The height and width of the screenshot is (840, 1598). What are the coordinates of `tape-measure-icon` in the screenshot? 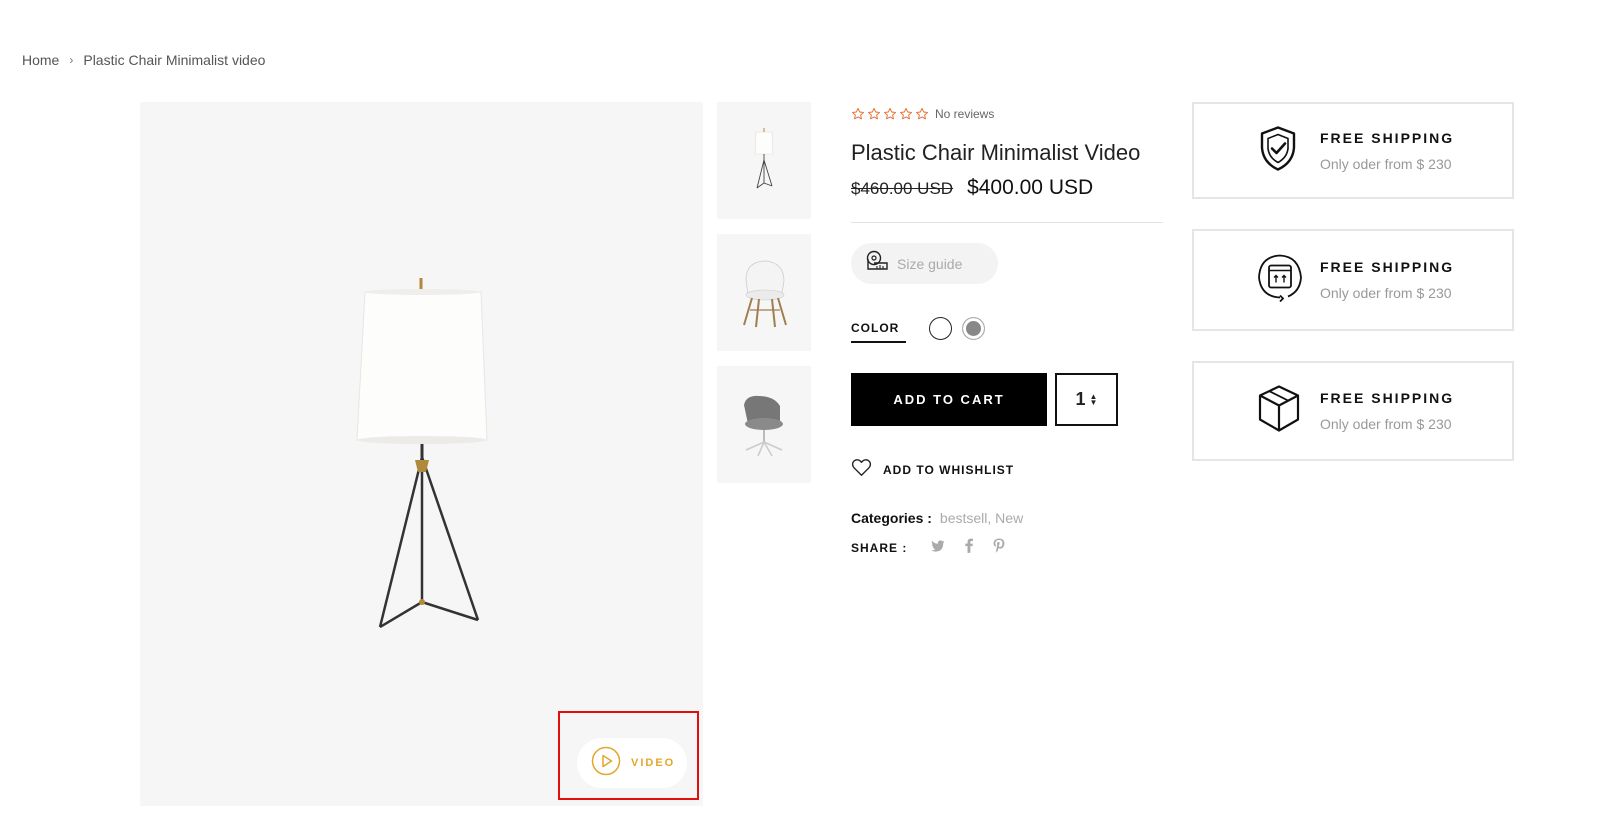 It's located at (877, 263).